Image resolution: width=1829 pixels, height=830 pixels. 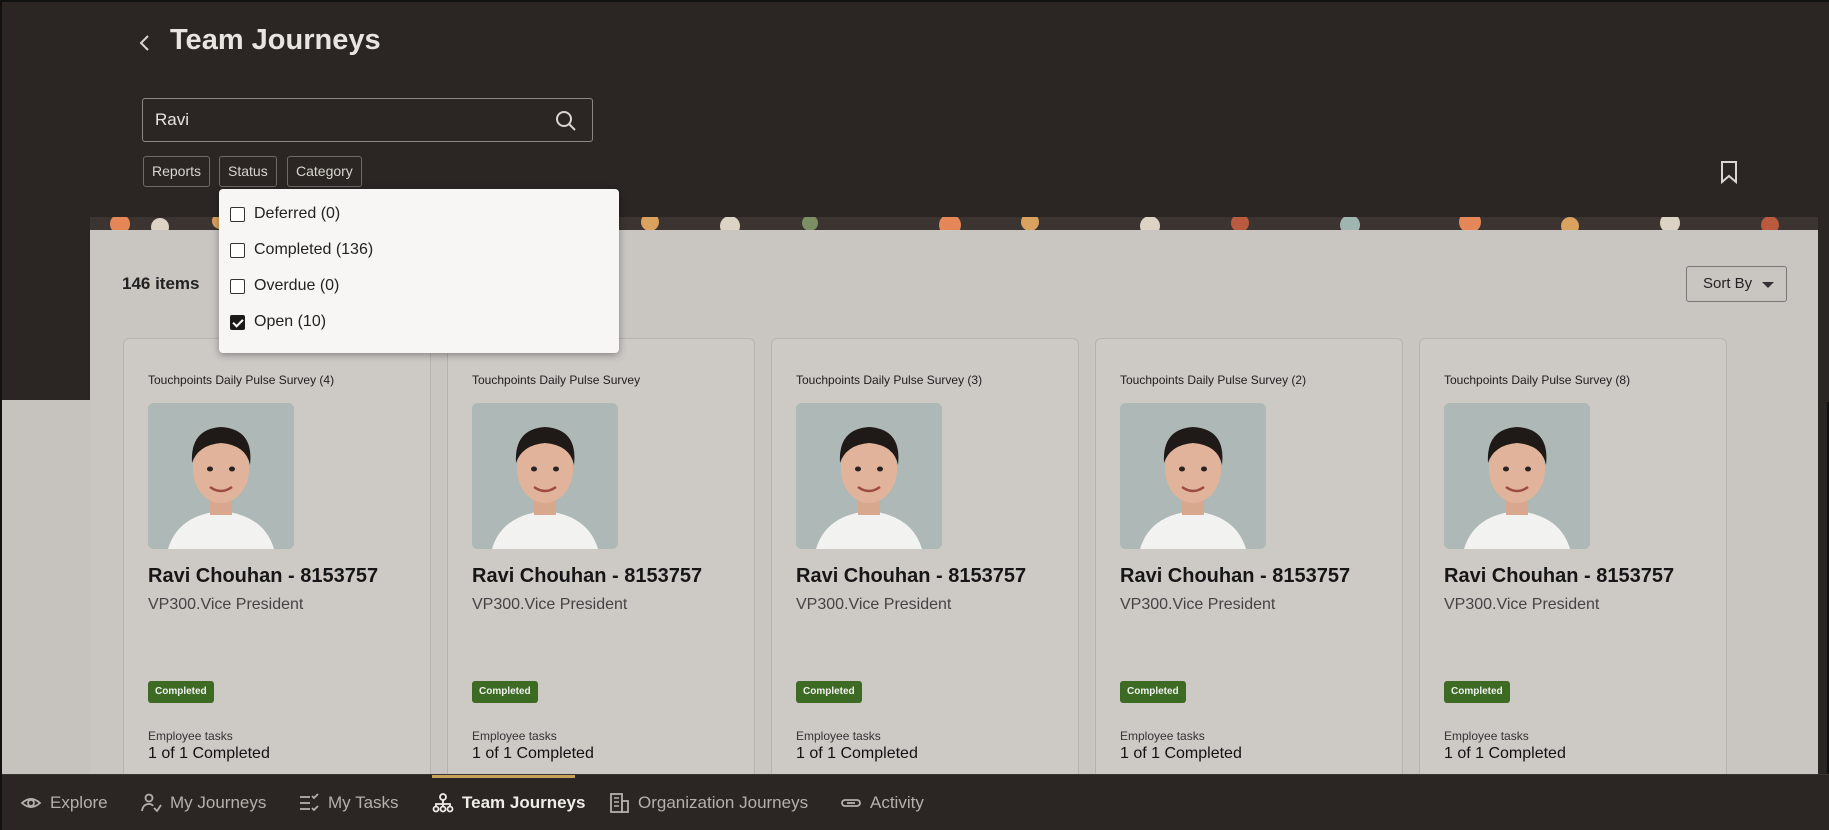 I want to click on nav-organization-journeys: Organization Journeys, so click(x=708, y=802).